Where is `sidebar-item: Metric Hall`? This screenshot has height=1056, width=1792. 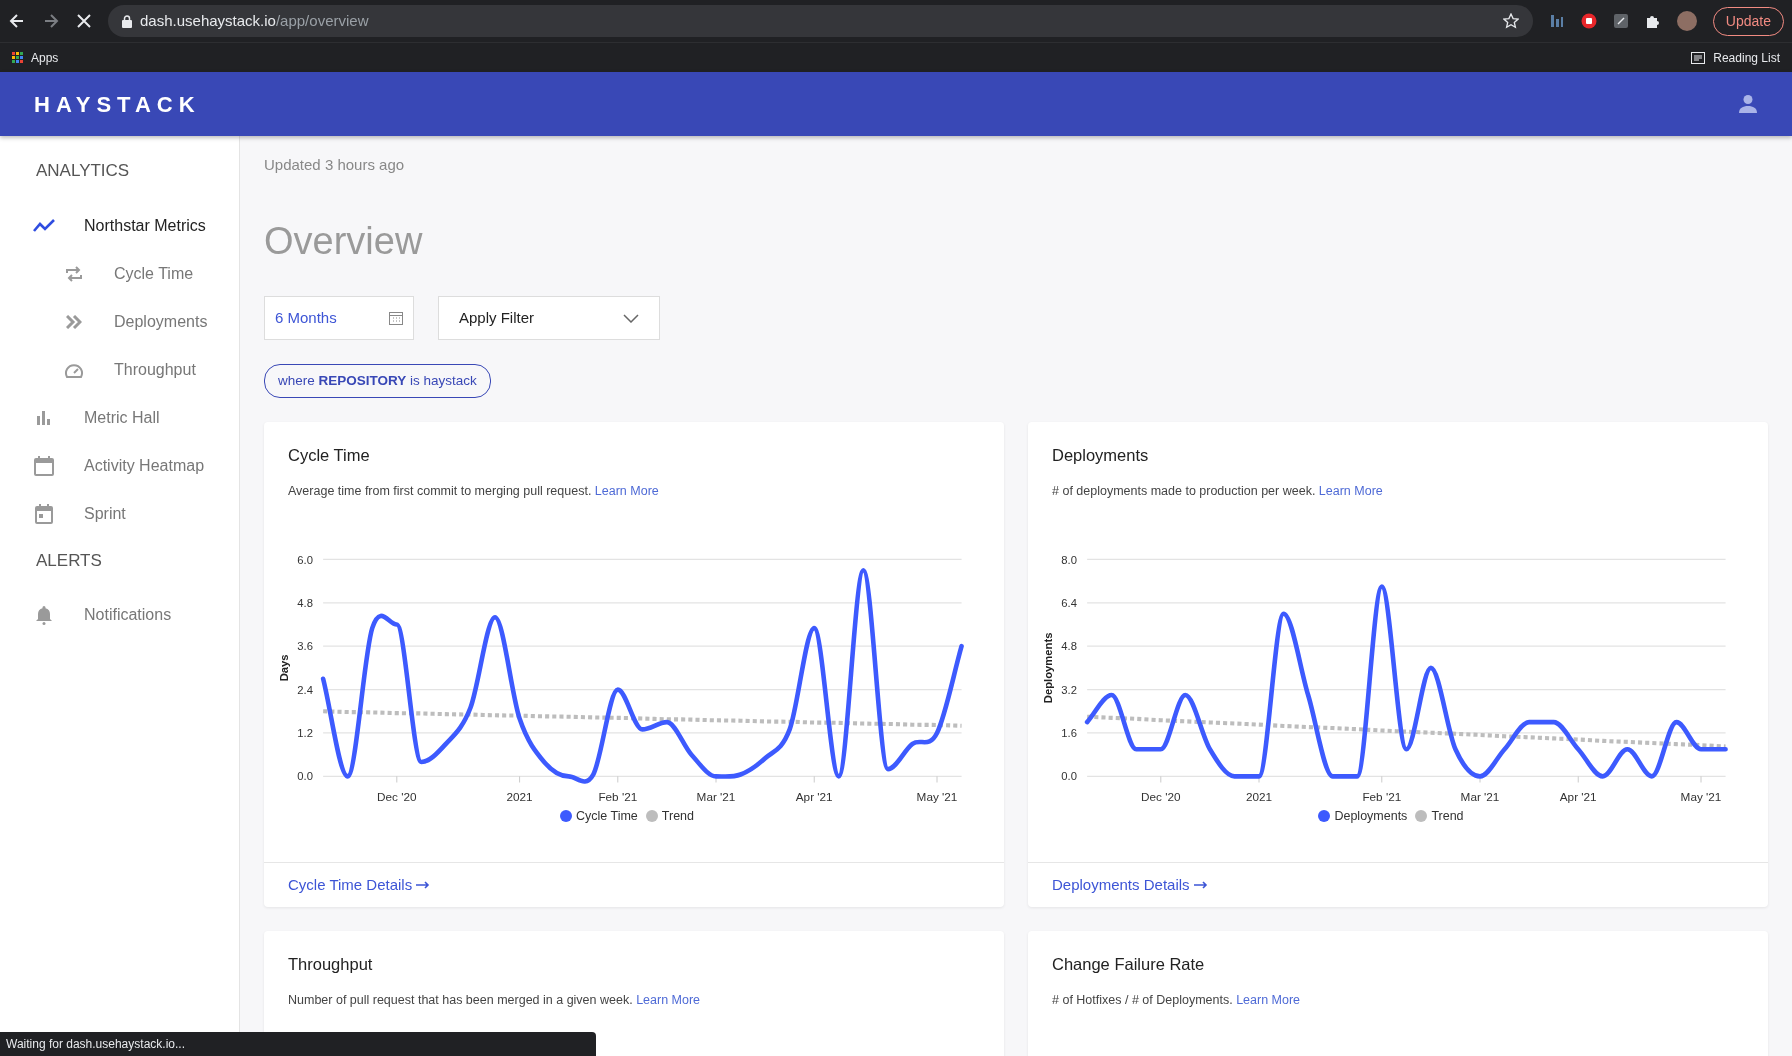 sidebar-item: Metric Hall is located at coordinates (119, 417).